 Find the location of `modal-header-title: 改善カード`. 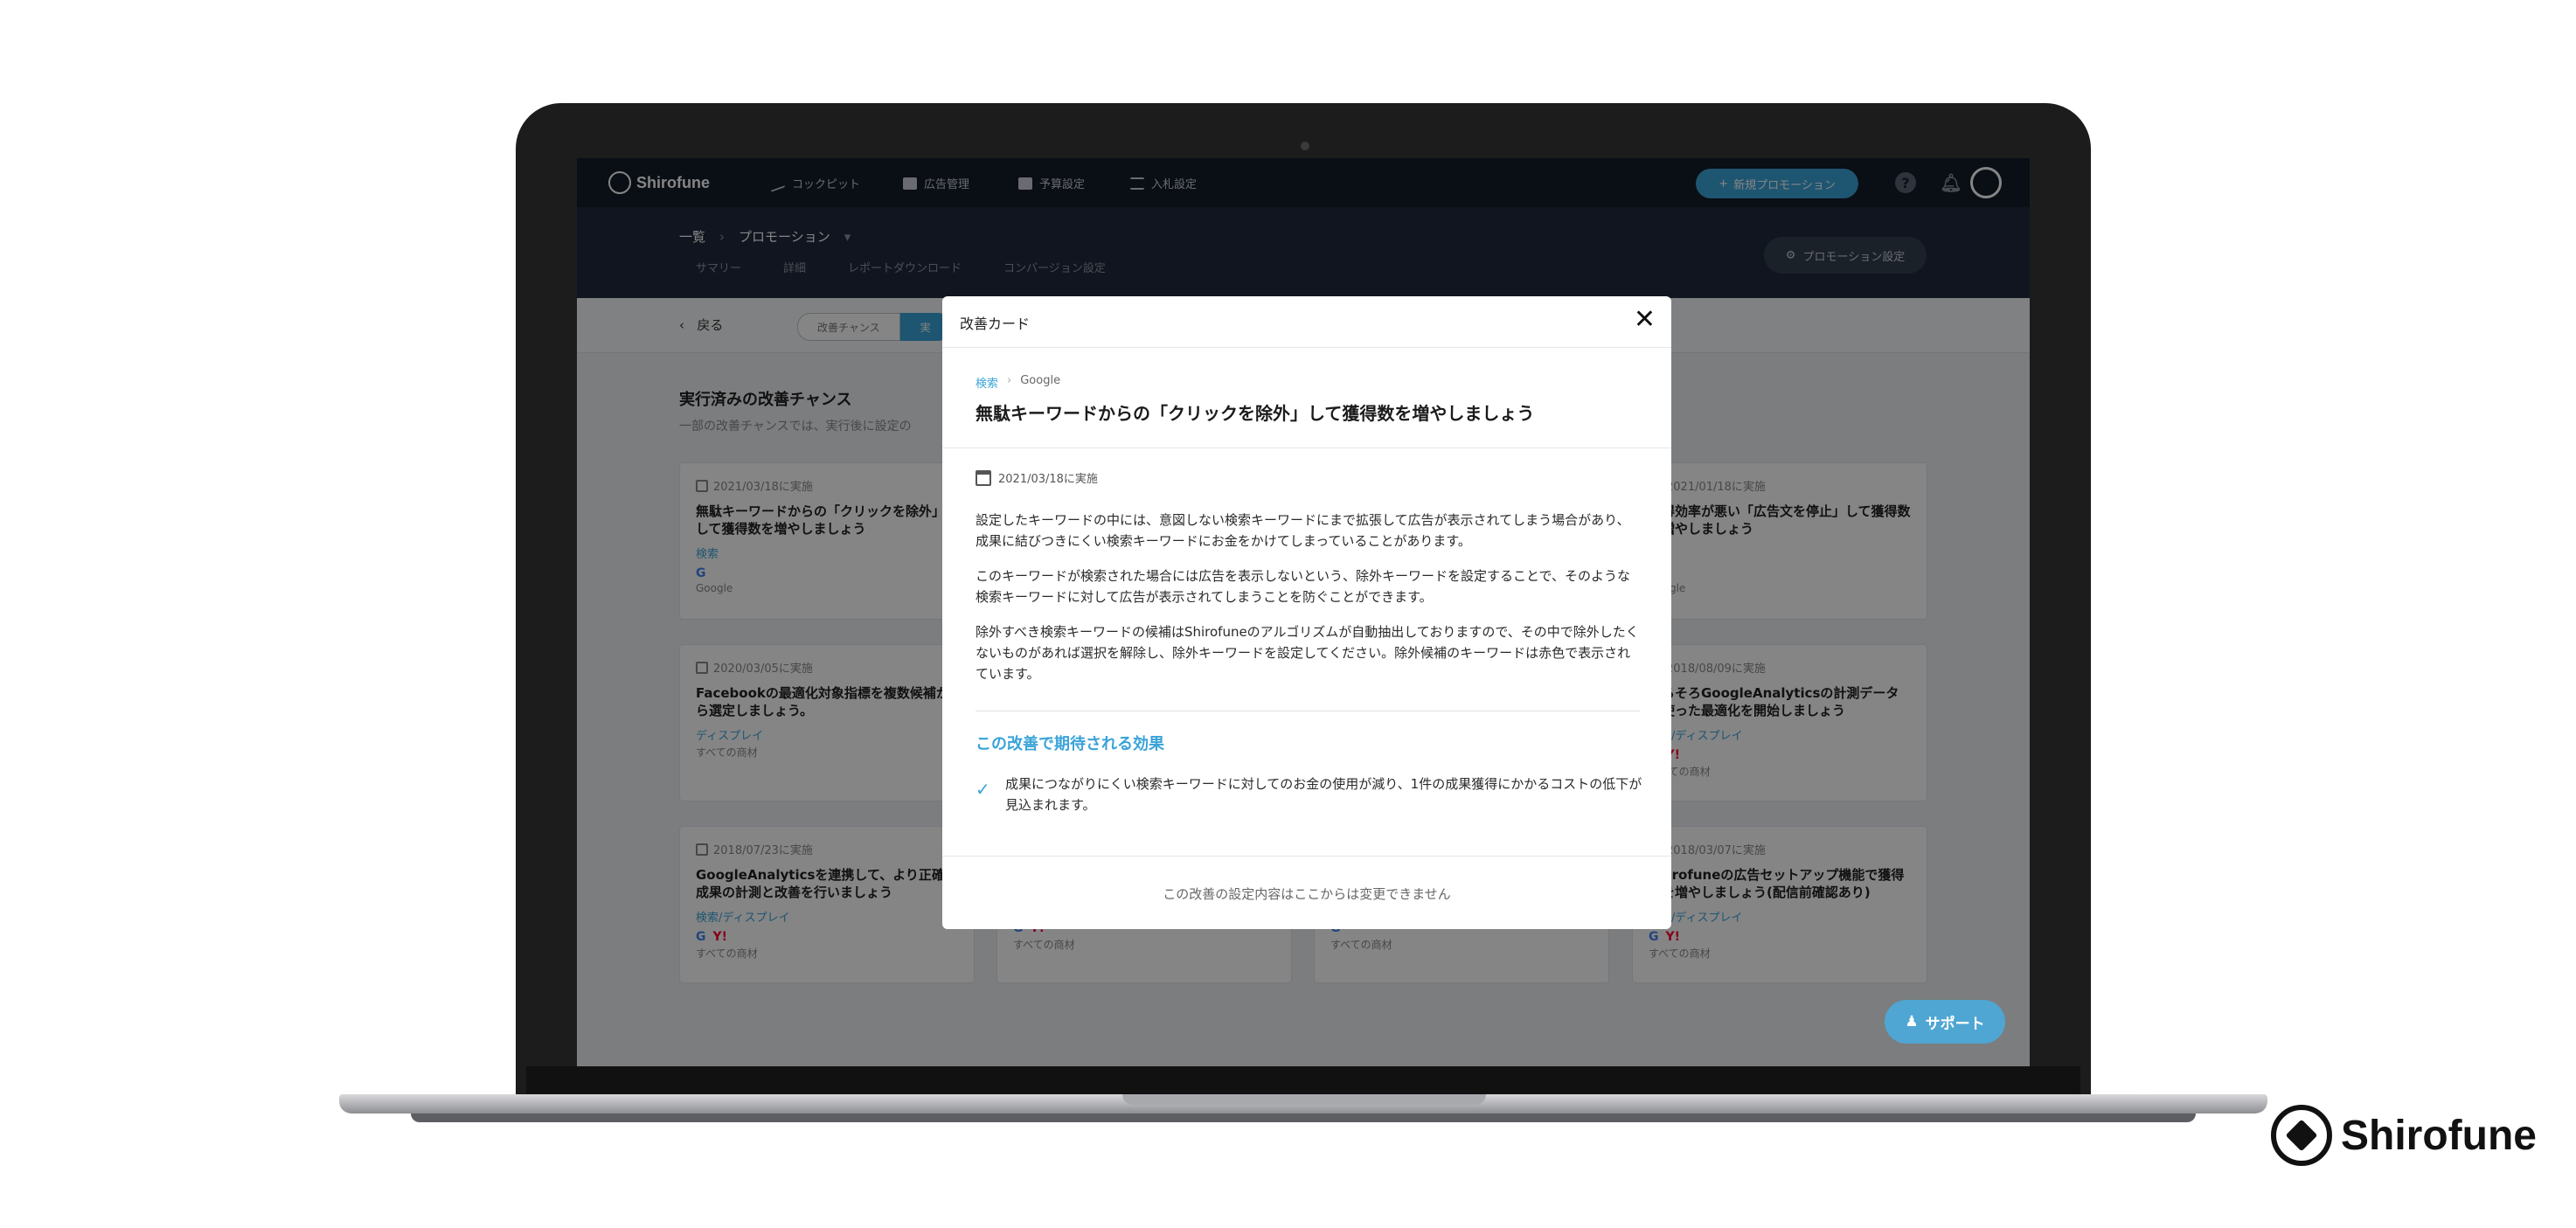

modal-header-title: 改善カード is located at coordinates (995, 324).